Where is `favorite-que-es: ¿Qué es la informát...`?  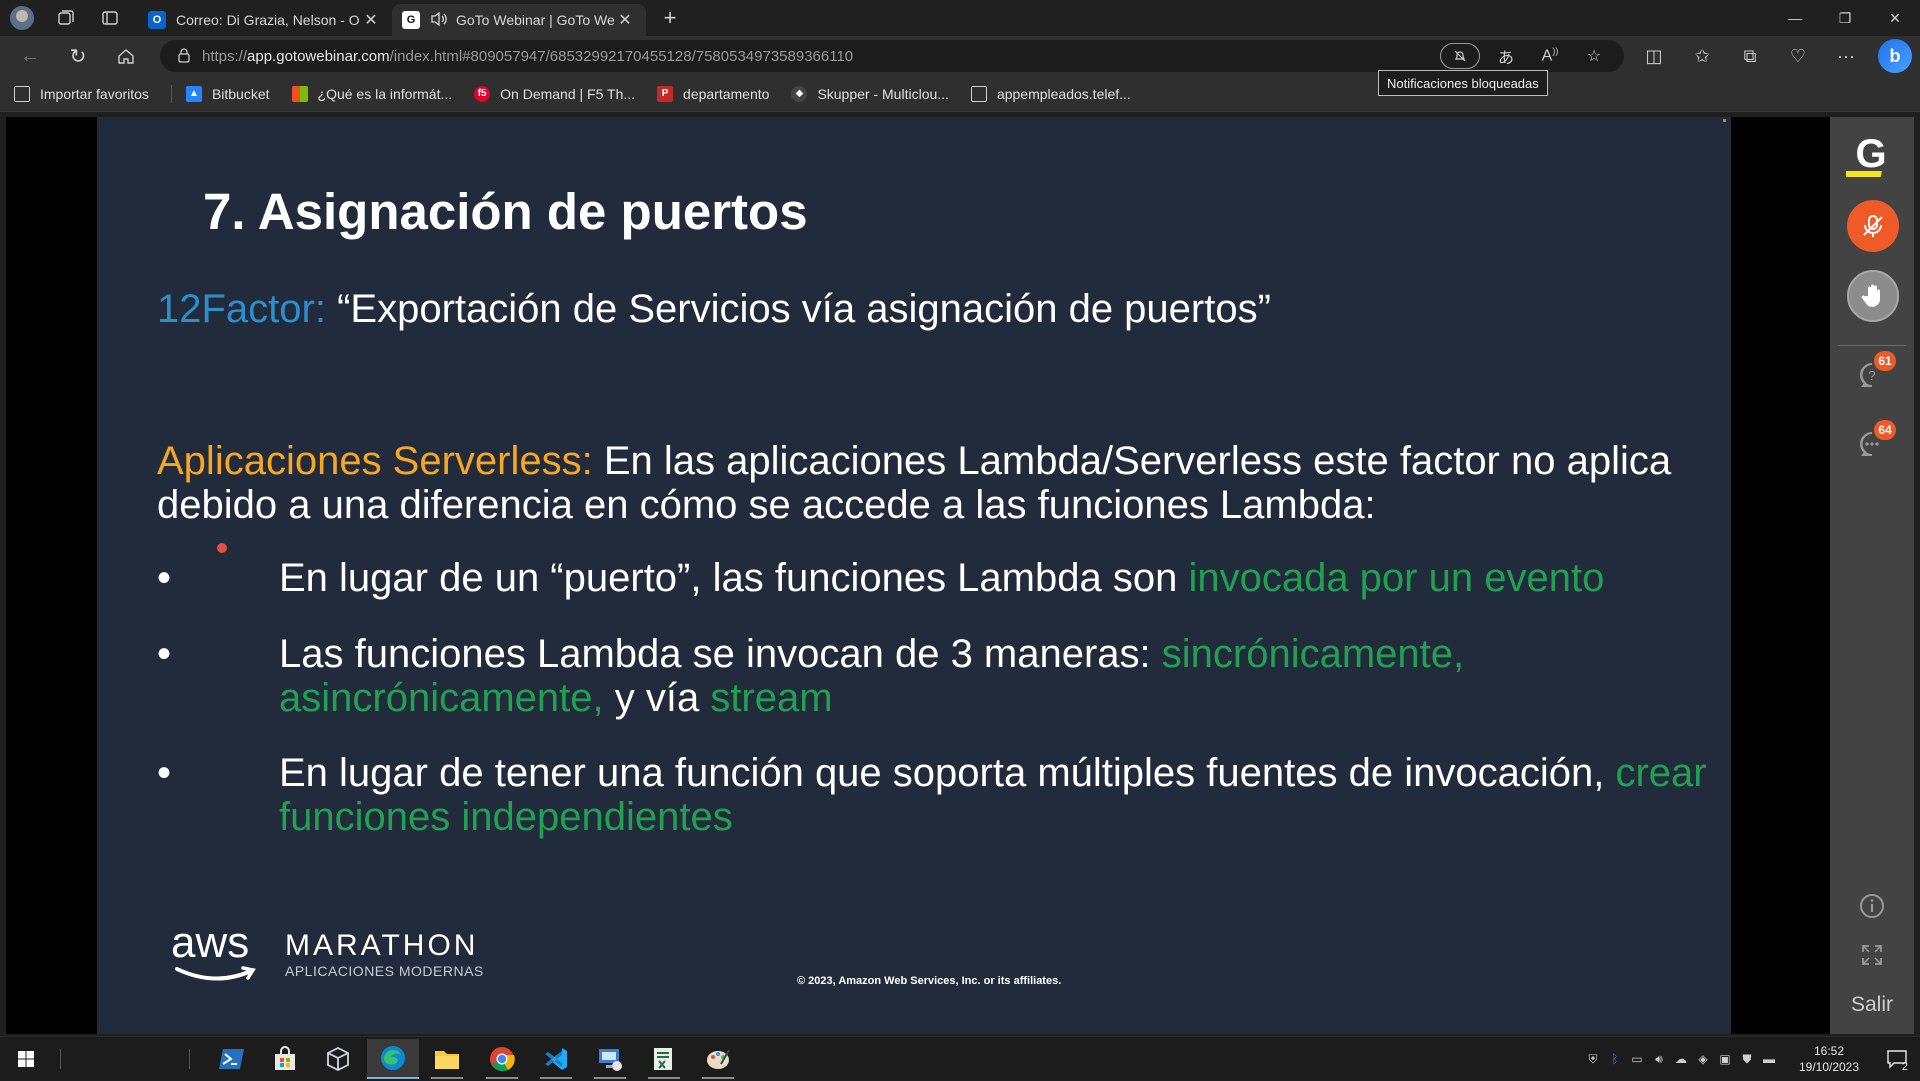 favorite-que-es: ¿Qué es la informát... is located at coordinates (372, 93).